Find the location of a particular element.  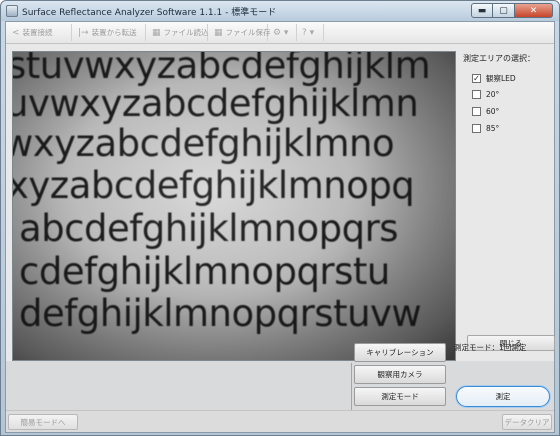

option-60-label: 60° is located at coordinates (493, 111).